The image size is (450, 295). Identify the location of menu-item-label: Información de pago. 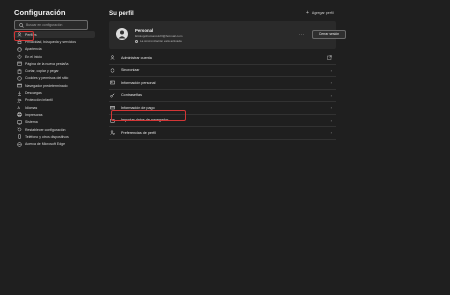
(138, 107).